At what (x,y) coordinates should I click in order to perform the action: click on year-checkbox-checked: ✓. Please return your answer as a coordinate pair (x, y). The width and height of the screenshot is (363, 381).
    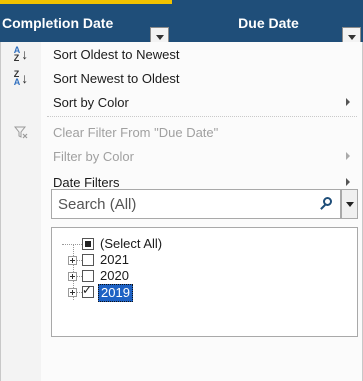
    Looking at the image, I should click on (88, 290).